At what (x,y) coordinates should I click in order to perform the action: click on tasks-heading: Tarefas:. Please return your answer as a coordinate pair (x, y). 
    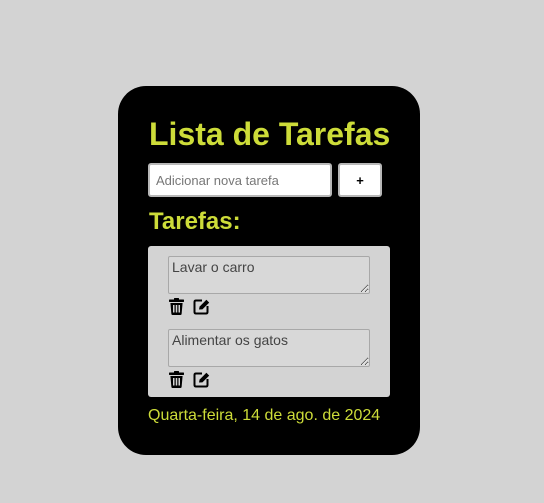
    Looking at the image, I should click on (195, 221).